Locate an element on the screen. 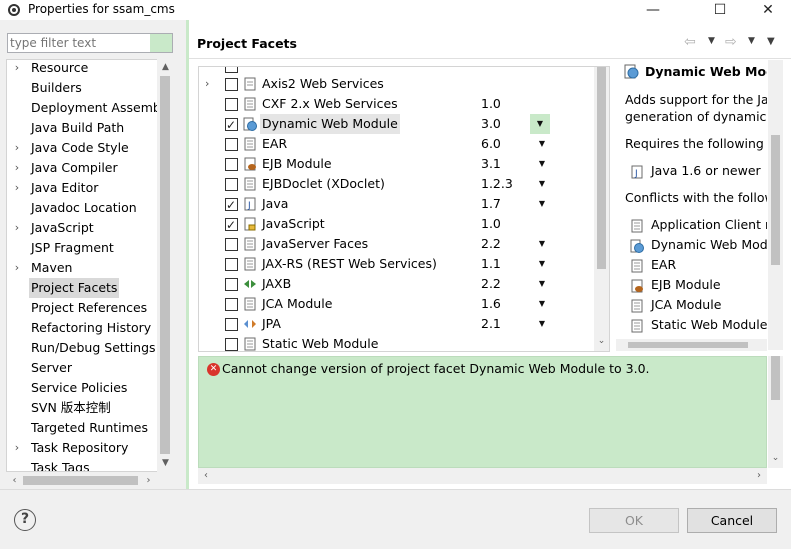 This screenshot has height=549, width=791. sidebar-item: JSP Fragment is located at coordinates (83, 248).